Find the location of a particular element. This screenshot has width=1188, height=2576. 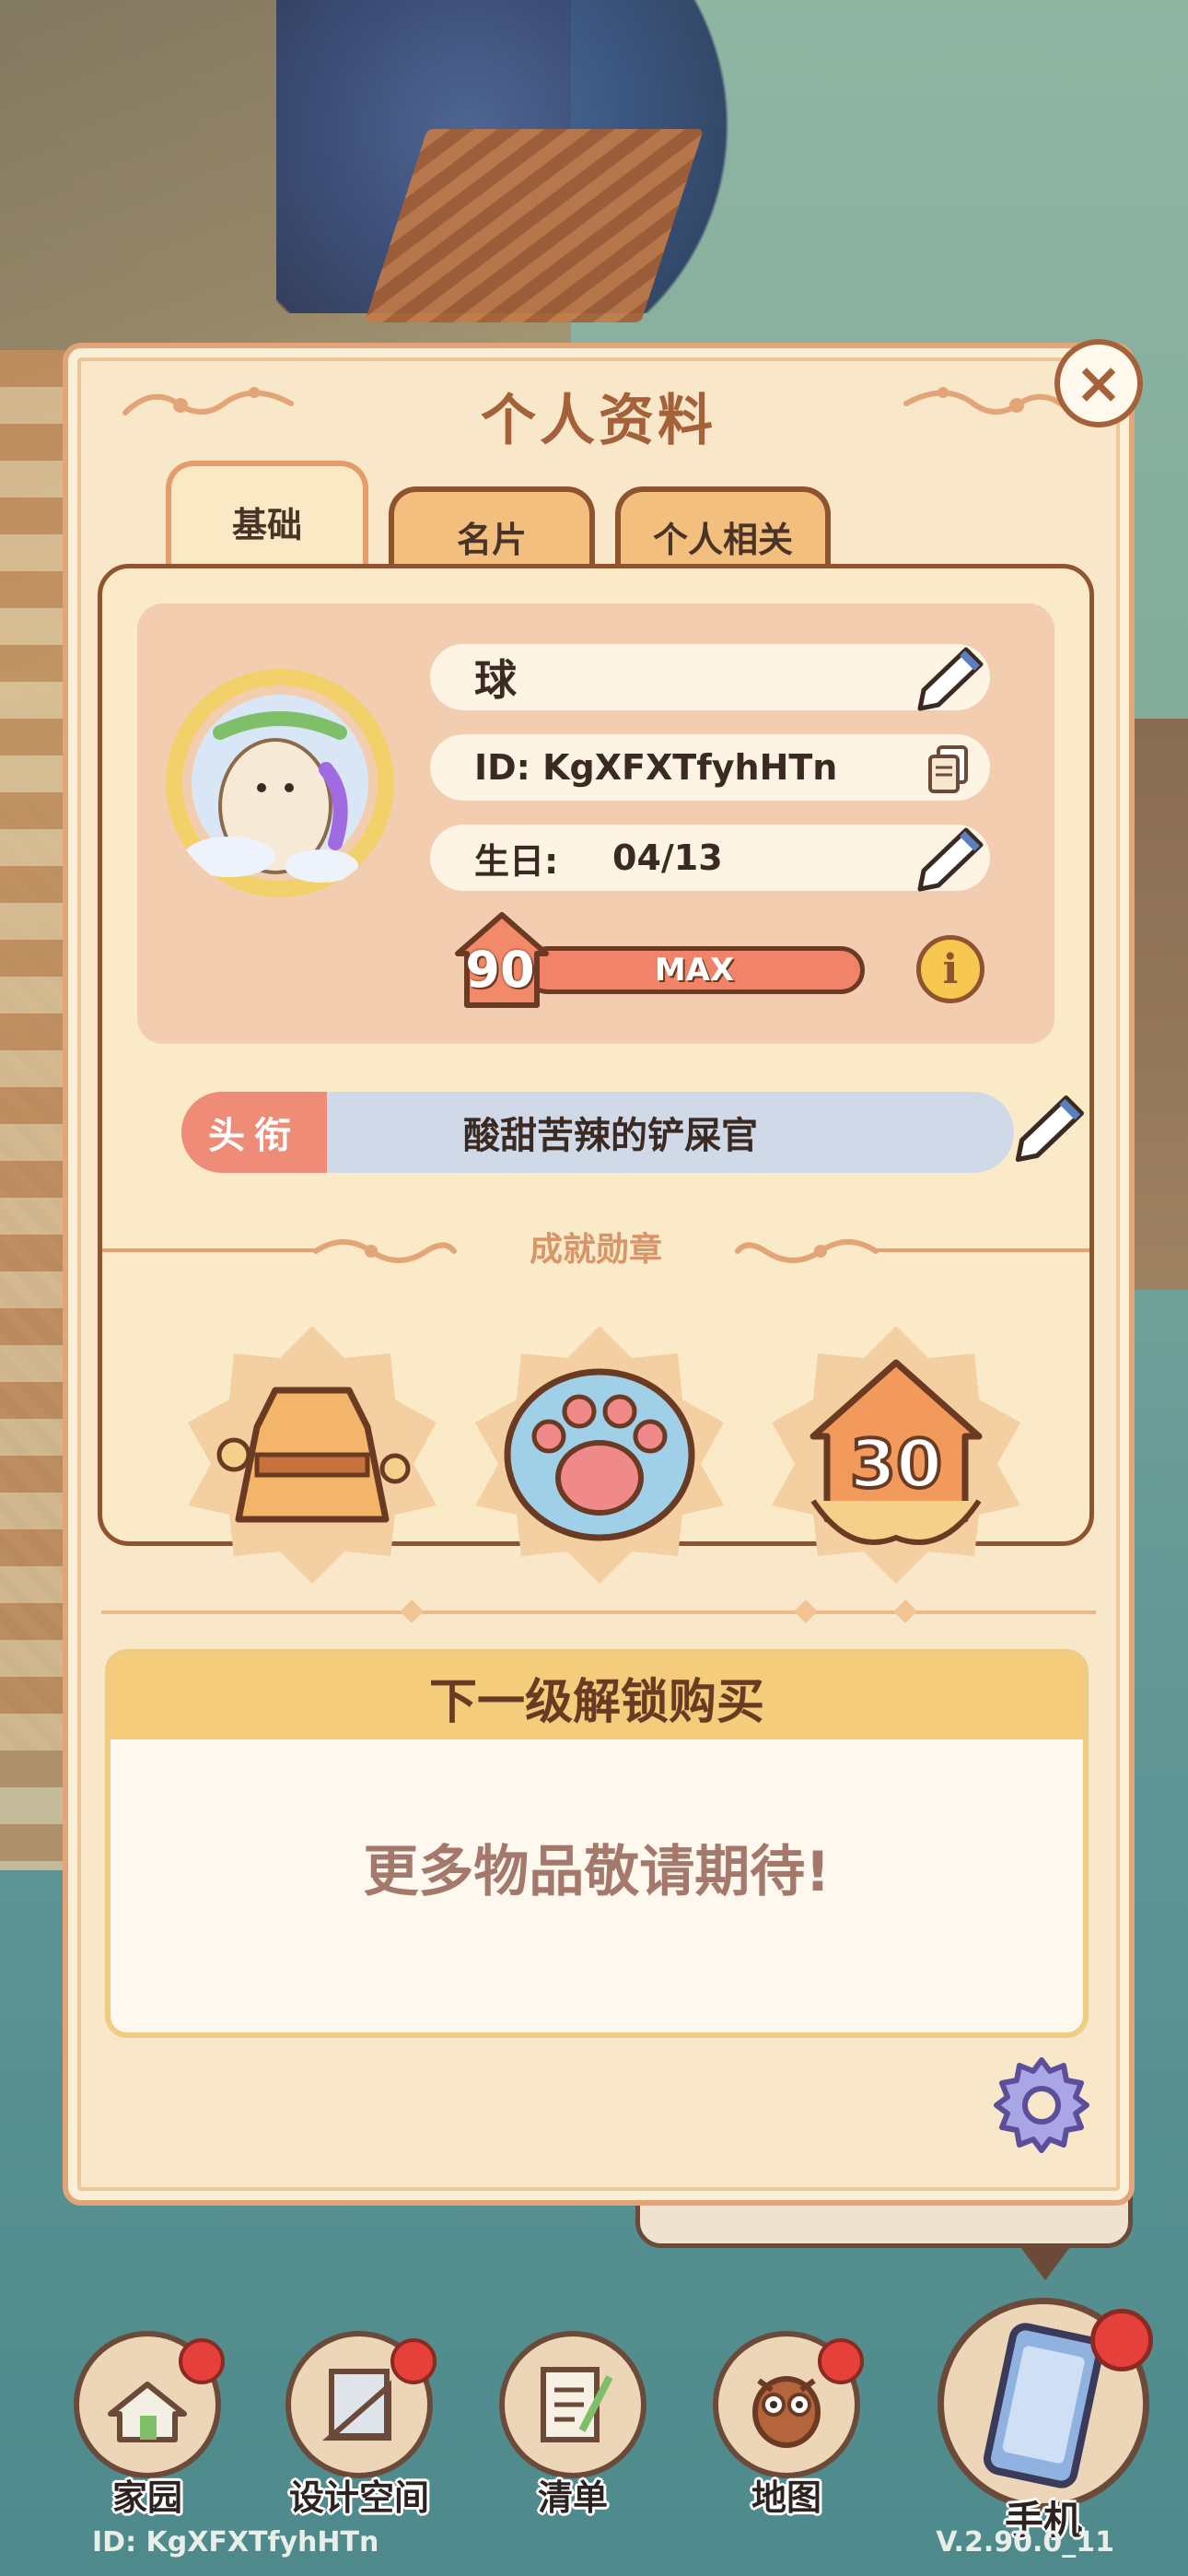

achievement-section-label: 成就勋章 is located at coordinates (595, 1250).